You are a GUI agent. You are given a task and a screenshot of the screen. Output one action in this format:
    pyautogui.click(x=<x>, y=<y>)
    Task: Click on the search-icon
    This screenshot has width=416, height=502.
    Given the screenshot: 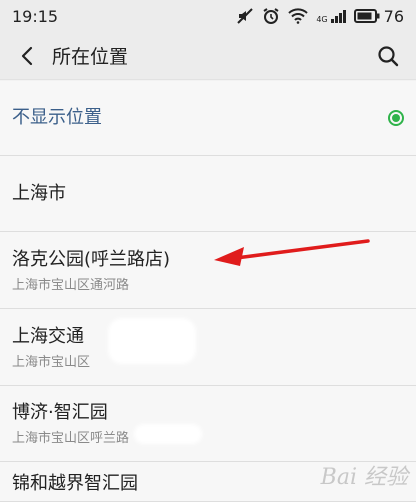 What is the action you would take?
    pyautogui.click(x=388, y=55)
    